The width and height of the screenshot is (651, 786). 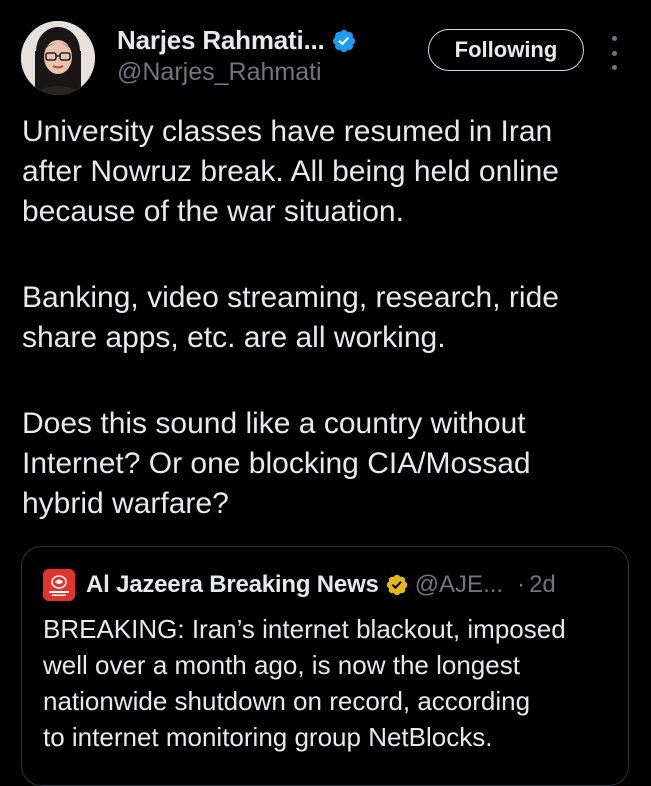 What do you see at coordinates (290, 297) in the screenshot?
I see `tweet-line: Banking, video streaming, research, ride` at bounding box center [290, 297].